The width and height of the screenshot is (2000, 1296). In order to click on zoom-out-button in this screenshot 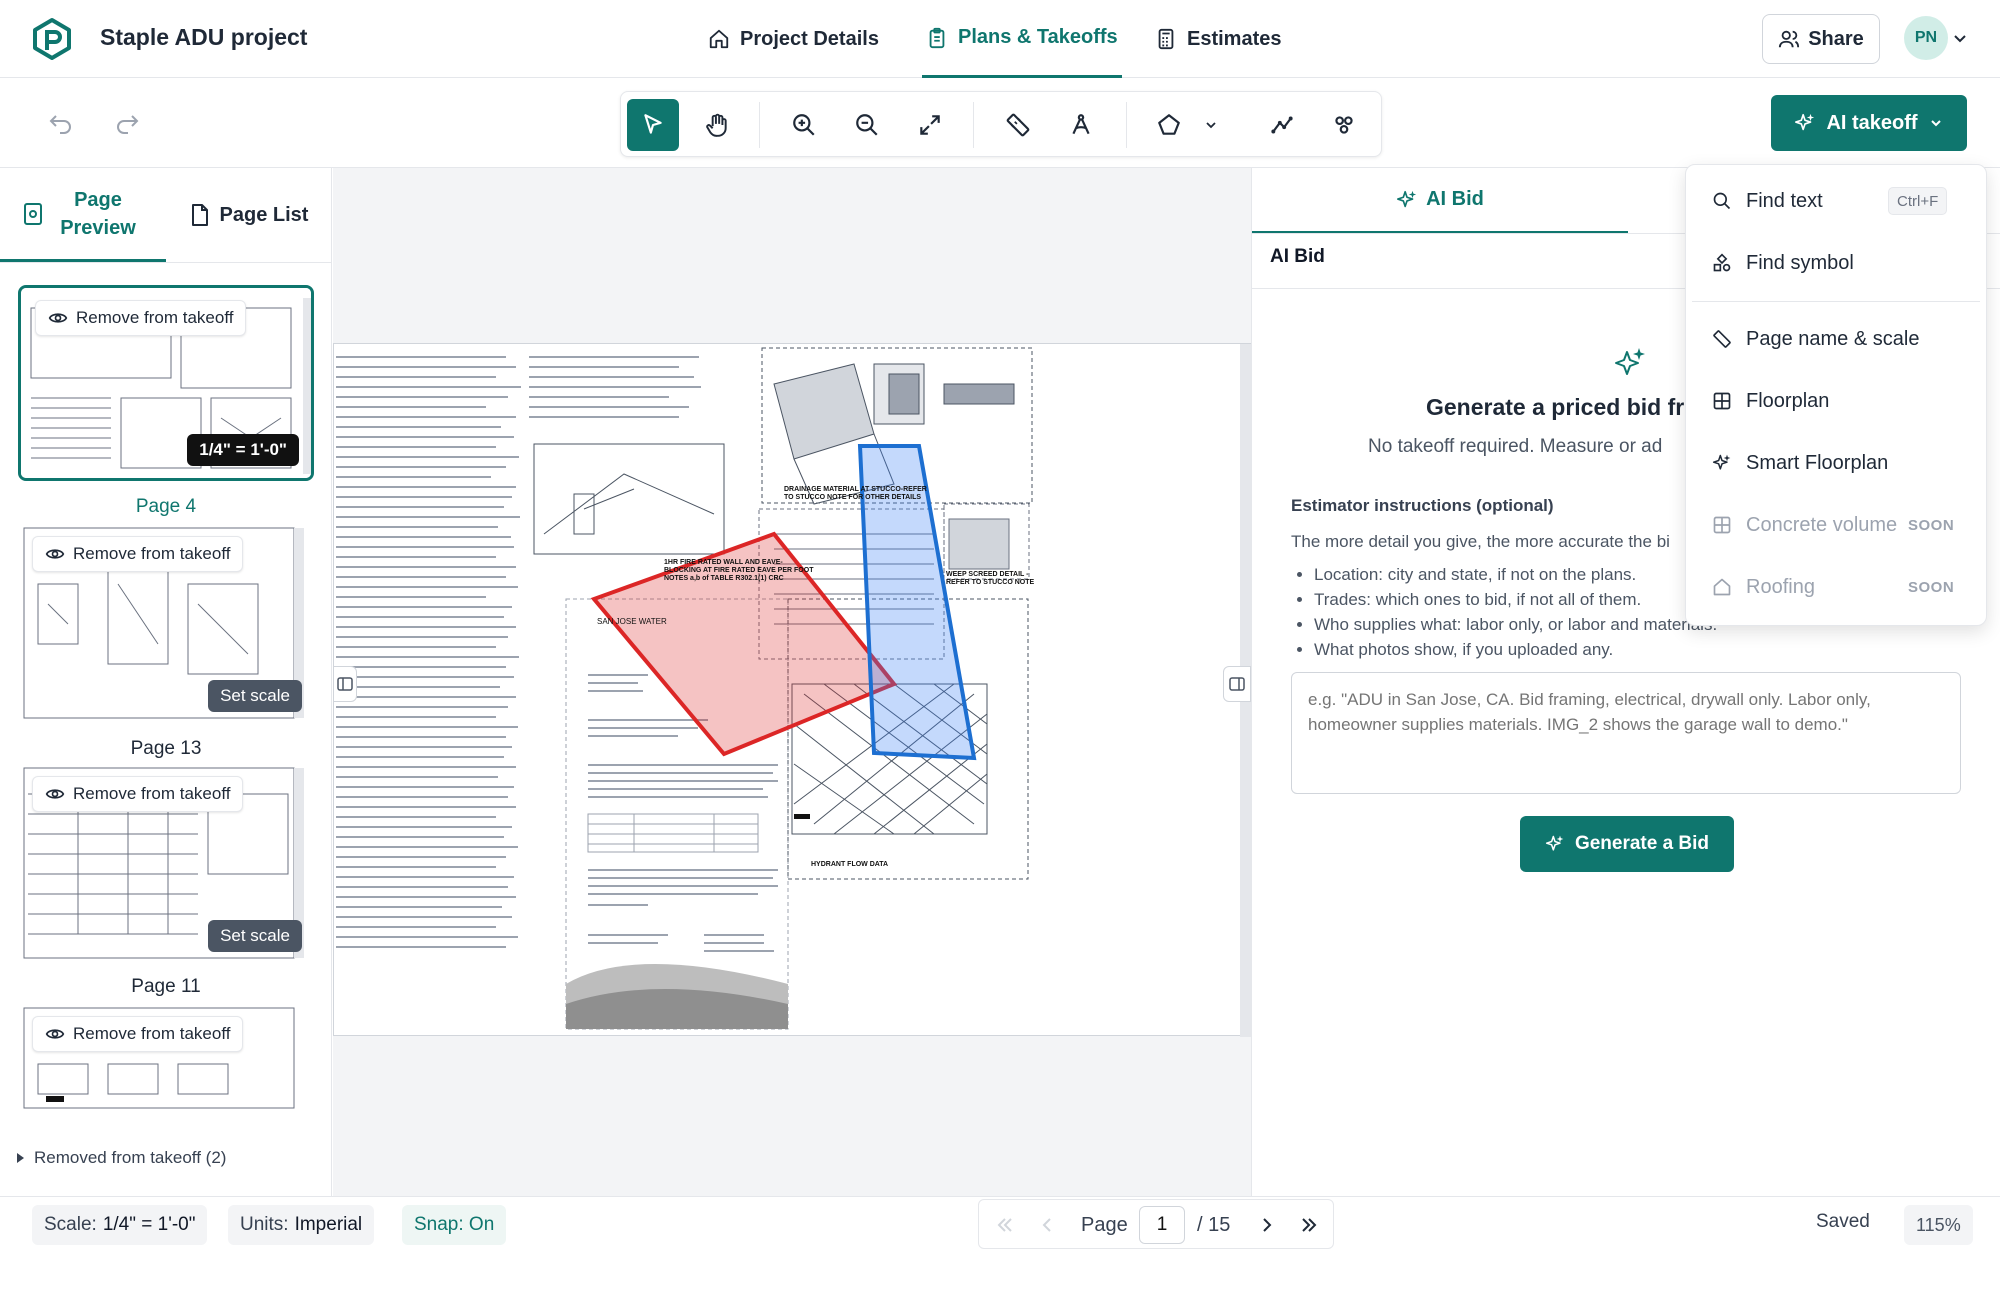, I will do `click(867, 125)`.